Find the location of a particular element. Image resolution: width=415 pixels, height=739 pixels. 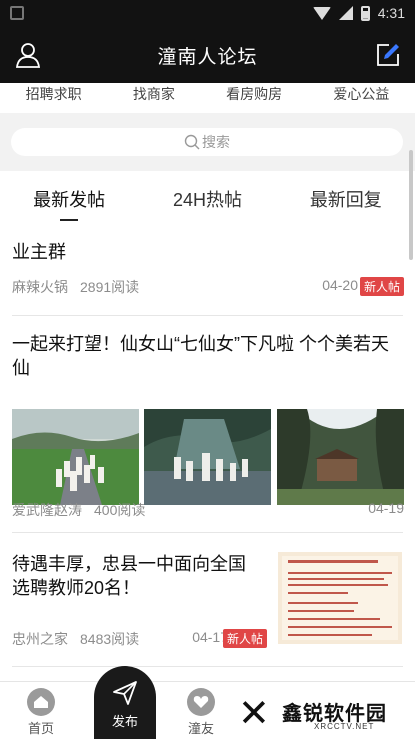

send-icon is located at coordinates (125, 693).